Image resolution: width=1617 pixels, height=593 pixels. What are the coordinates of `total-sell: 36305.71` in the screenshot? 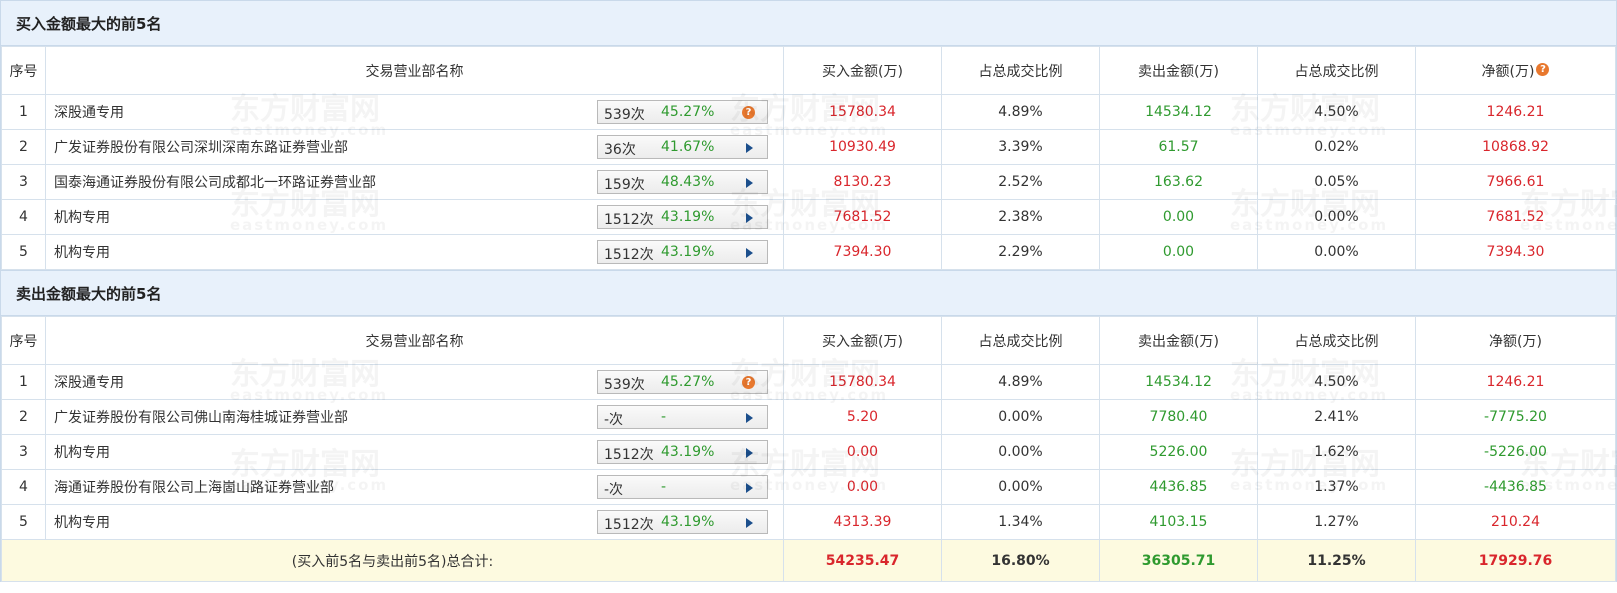 It's located at (1178, 560).